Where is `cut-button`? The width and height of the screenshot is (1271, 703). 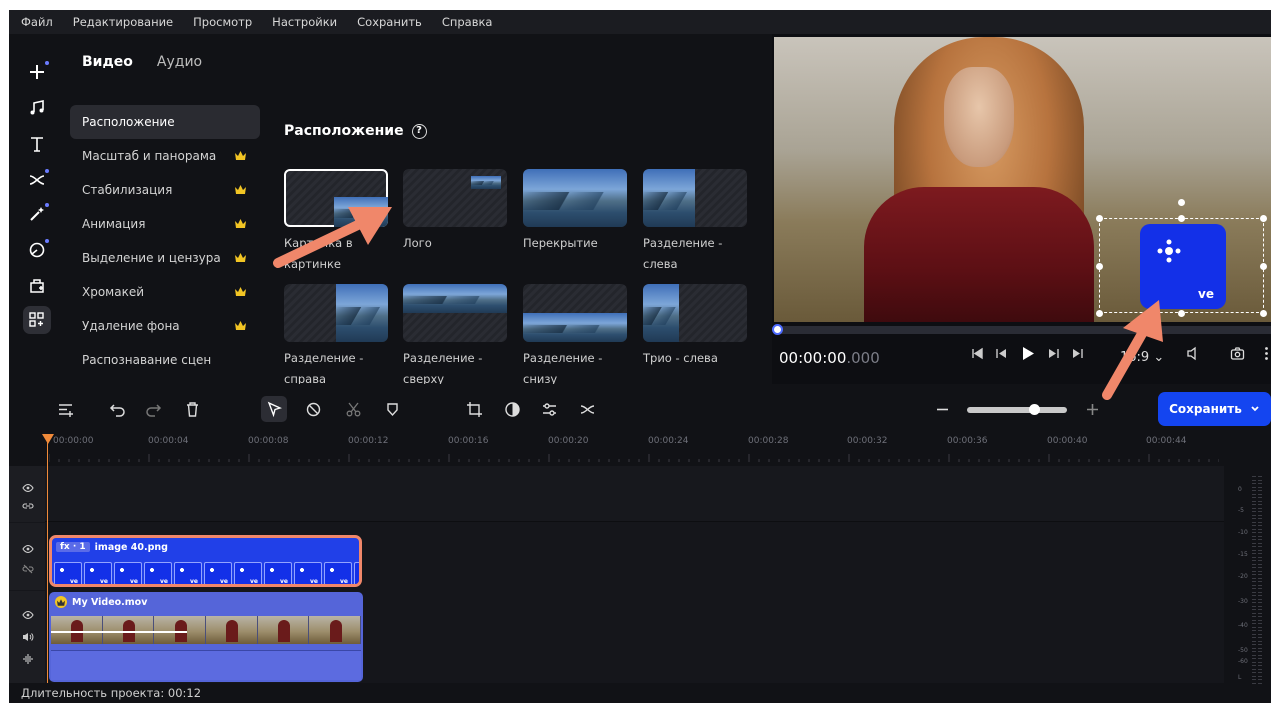
cut-button is located at coordinates (353, 409).